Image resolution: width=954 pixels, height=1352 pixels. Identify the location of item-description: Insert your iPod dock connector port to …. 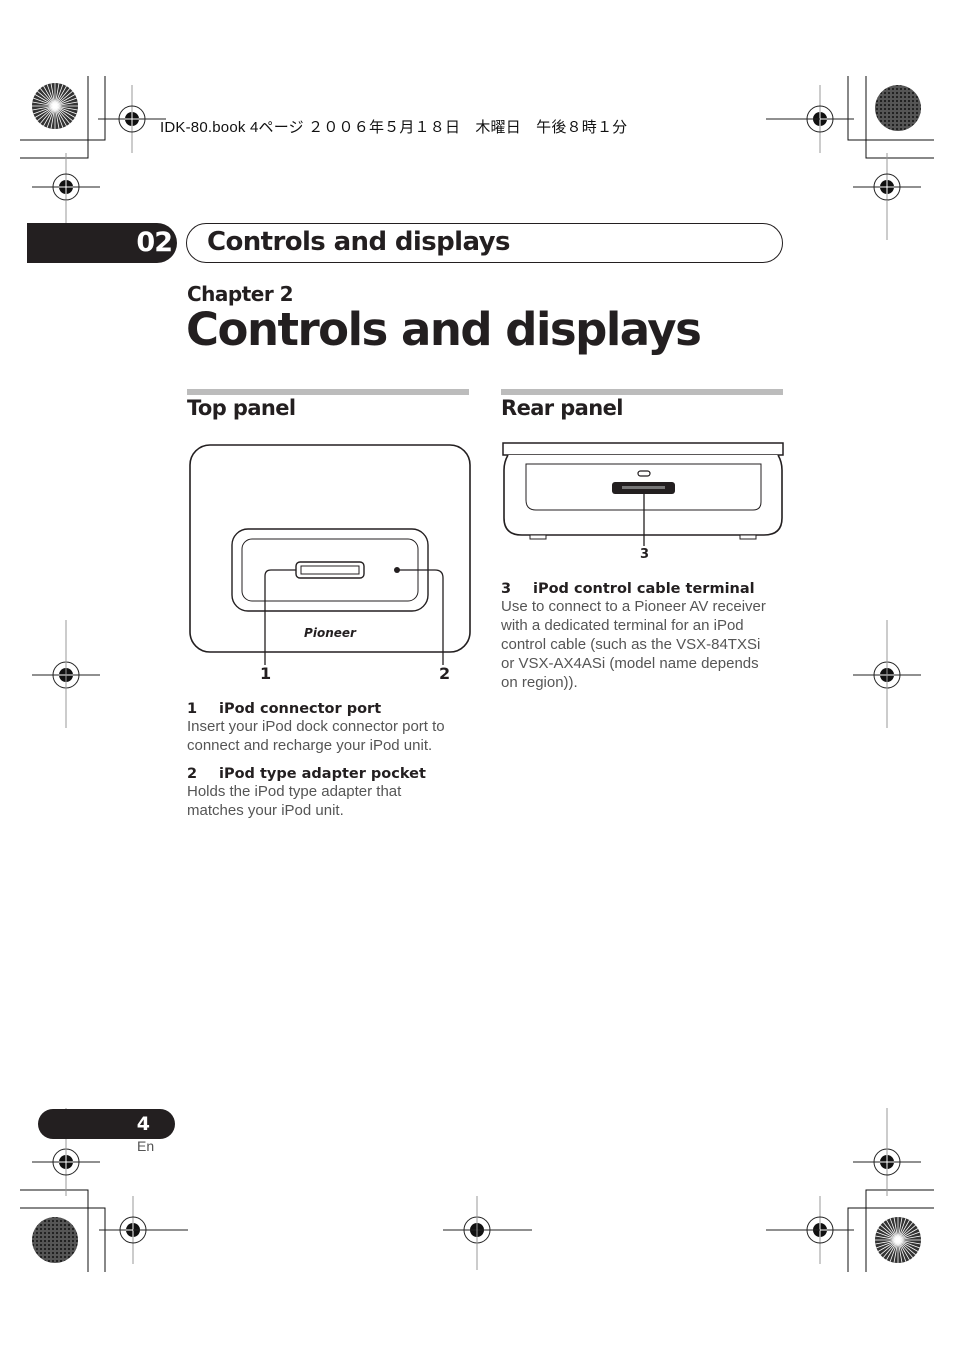
(316, 736).